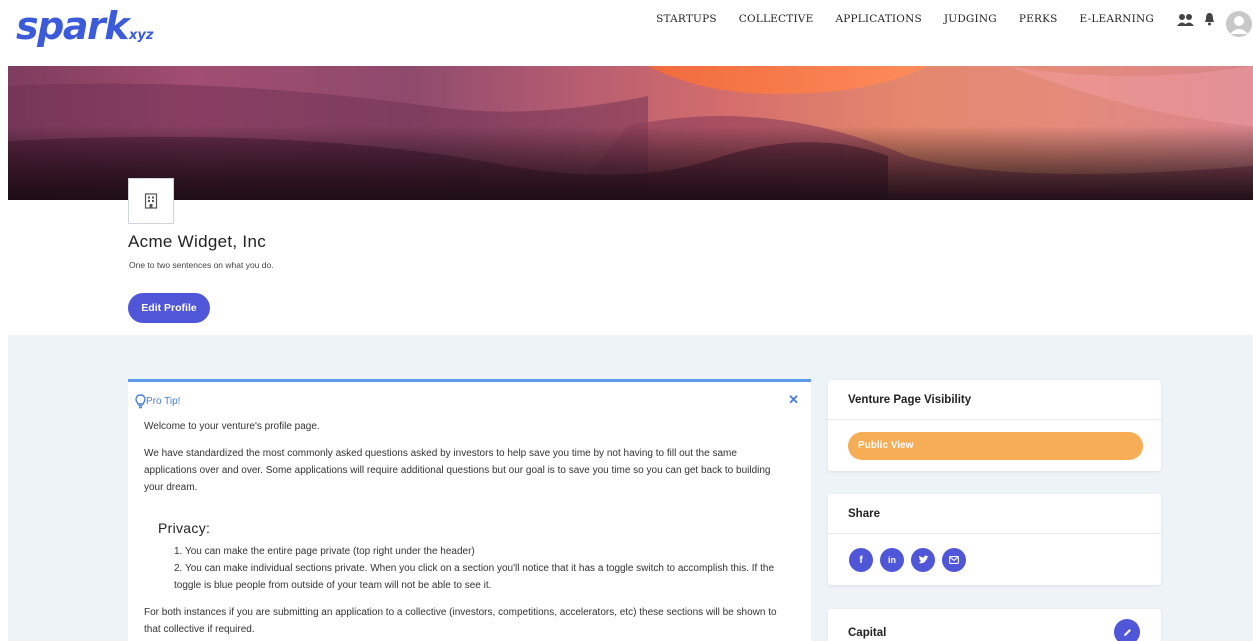 The height and width of the screenshot is (641, 1253). I want to click on share-title: Share, so click(994, 514).